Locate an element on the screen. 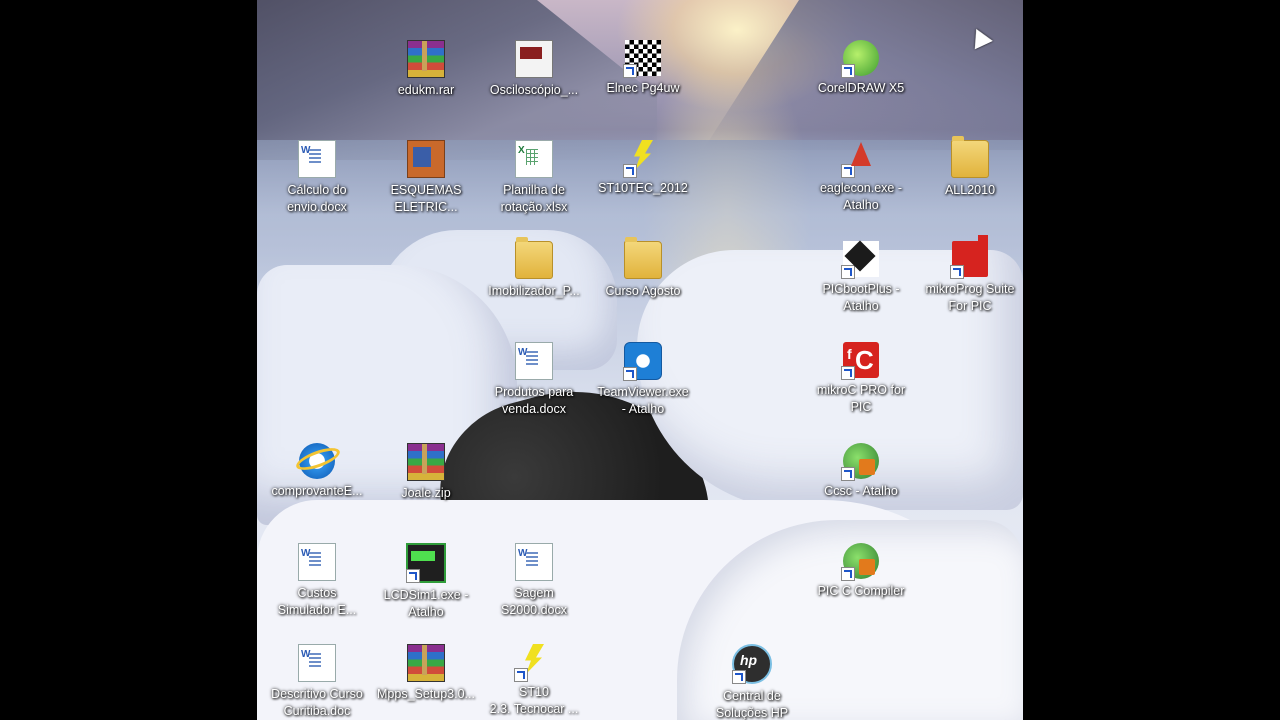 Image resolution: width=1280 pixels, height=720 pixels. desktop-icon-label: edukm.rar is located at coordinates (426, 90).